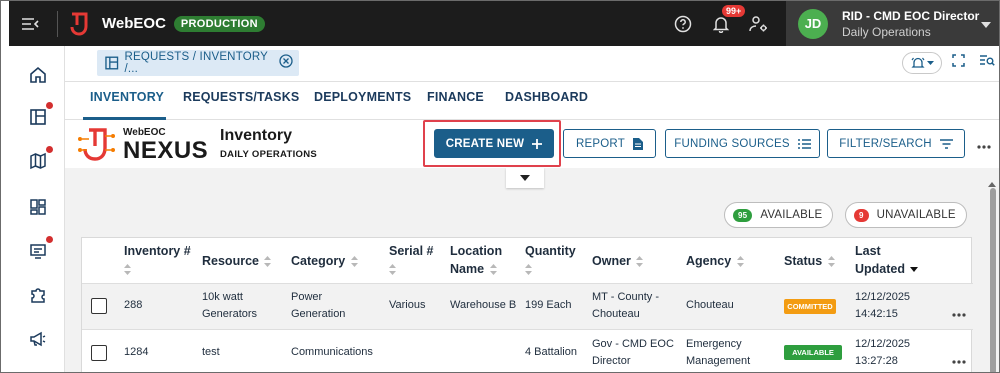 The image size is (1000, 373). Describe the element at coordinates (222, 297) in the screenshot. I see `cell-text: 10k watt` at that location.